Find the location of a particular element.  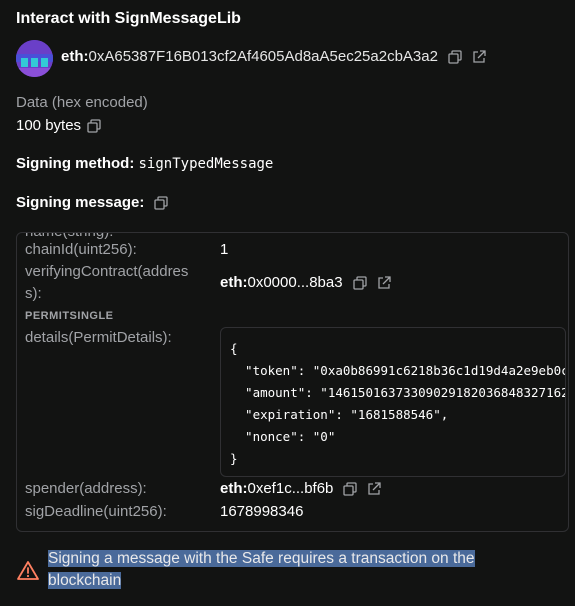

warning-line-2: blockchain is located at coordinates (85, 580).